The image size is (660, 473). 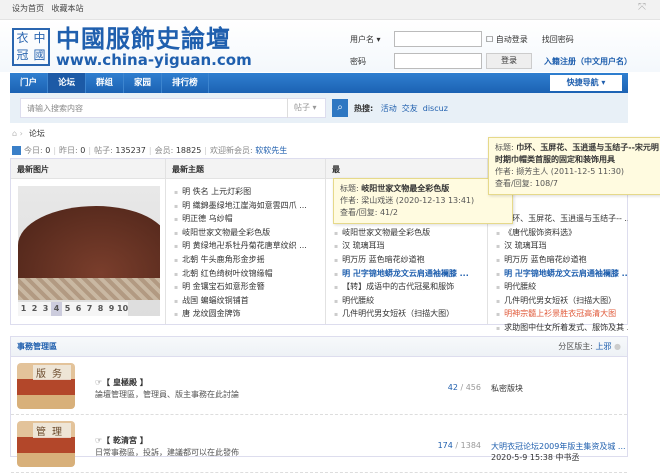 I want to click on nav-portal: 门户, so click(x=29, y=83).